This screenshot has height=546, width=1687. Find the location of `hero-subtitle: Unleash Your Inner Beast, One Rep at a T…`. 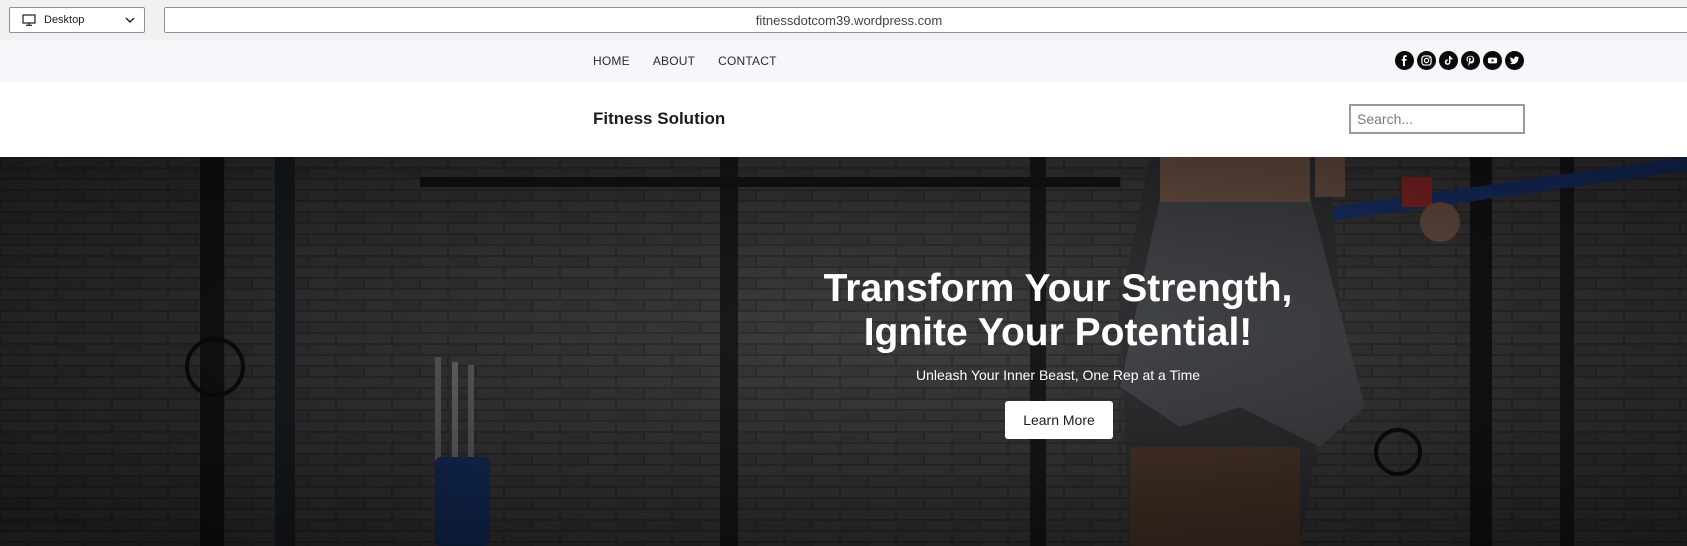

hero-subtitle: Unleash Your Inner Beast, One Rep at a T… is located at coordinates (1058, 375).